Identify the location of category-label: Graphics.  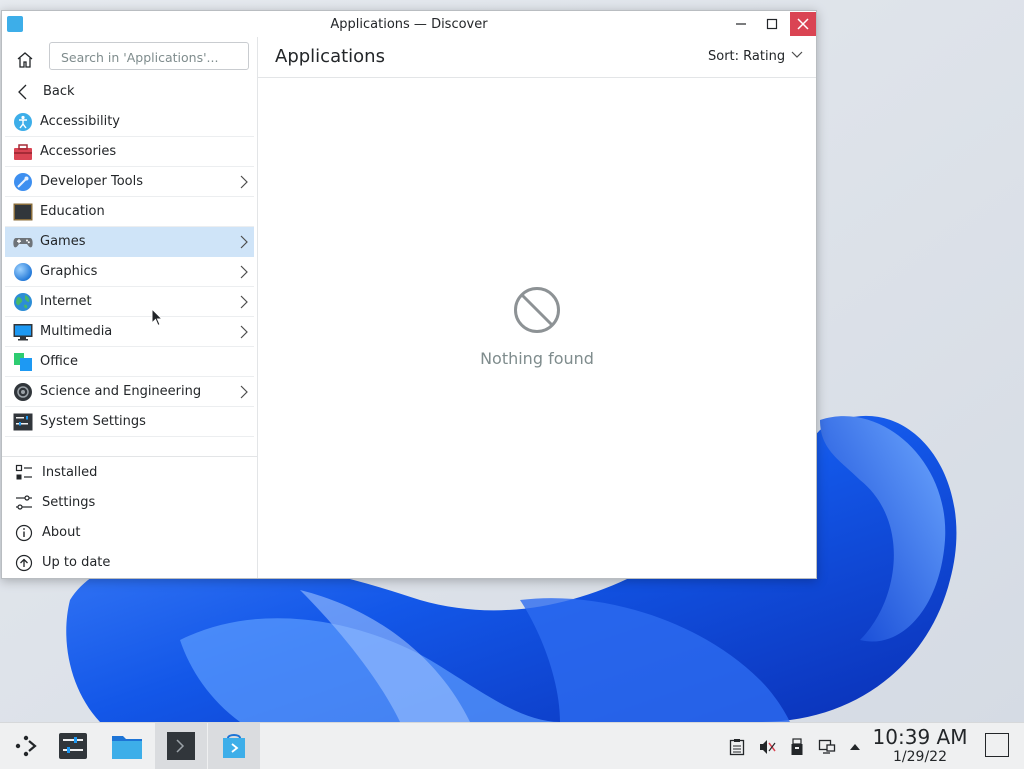
(69, 271).